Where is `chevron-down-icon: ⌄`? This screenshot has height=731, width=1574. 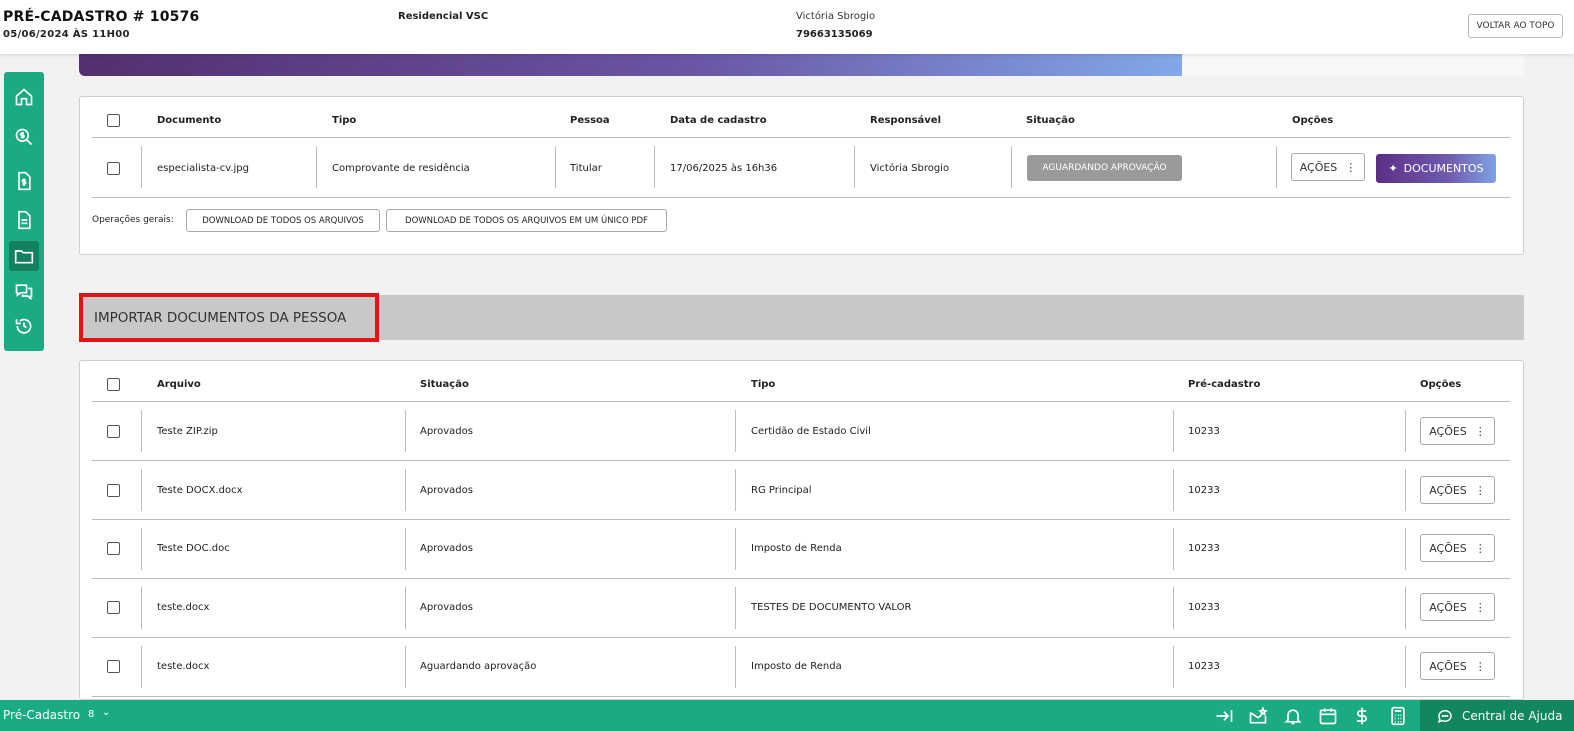
chevron-down-icon: ⌄ is located at coordinates (106, 712).